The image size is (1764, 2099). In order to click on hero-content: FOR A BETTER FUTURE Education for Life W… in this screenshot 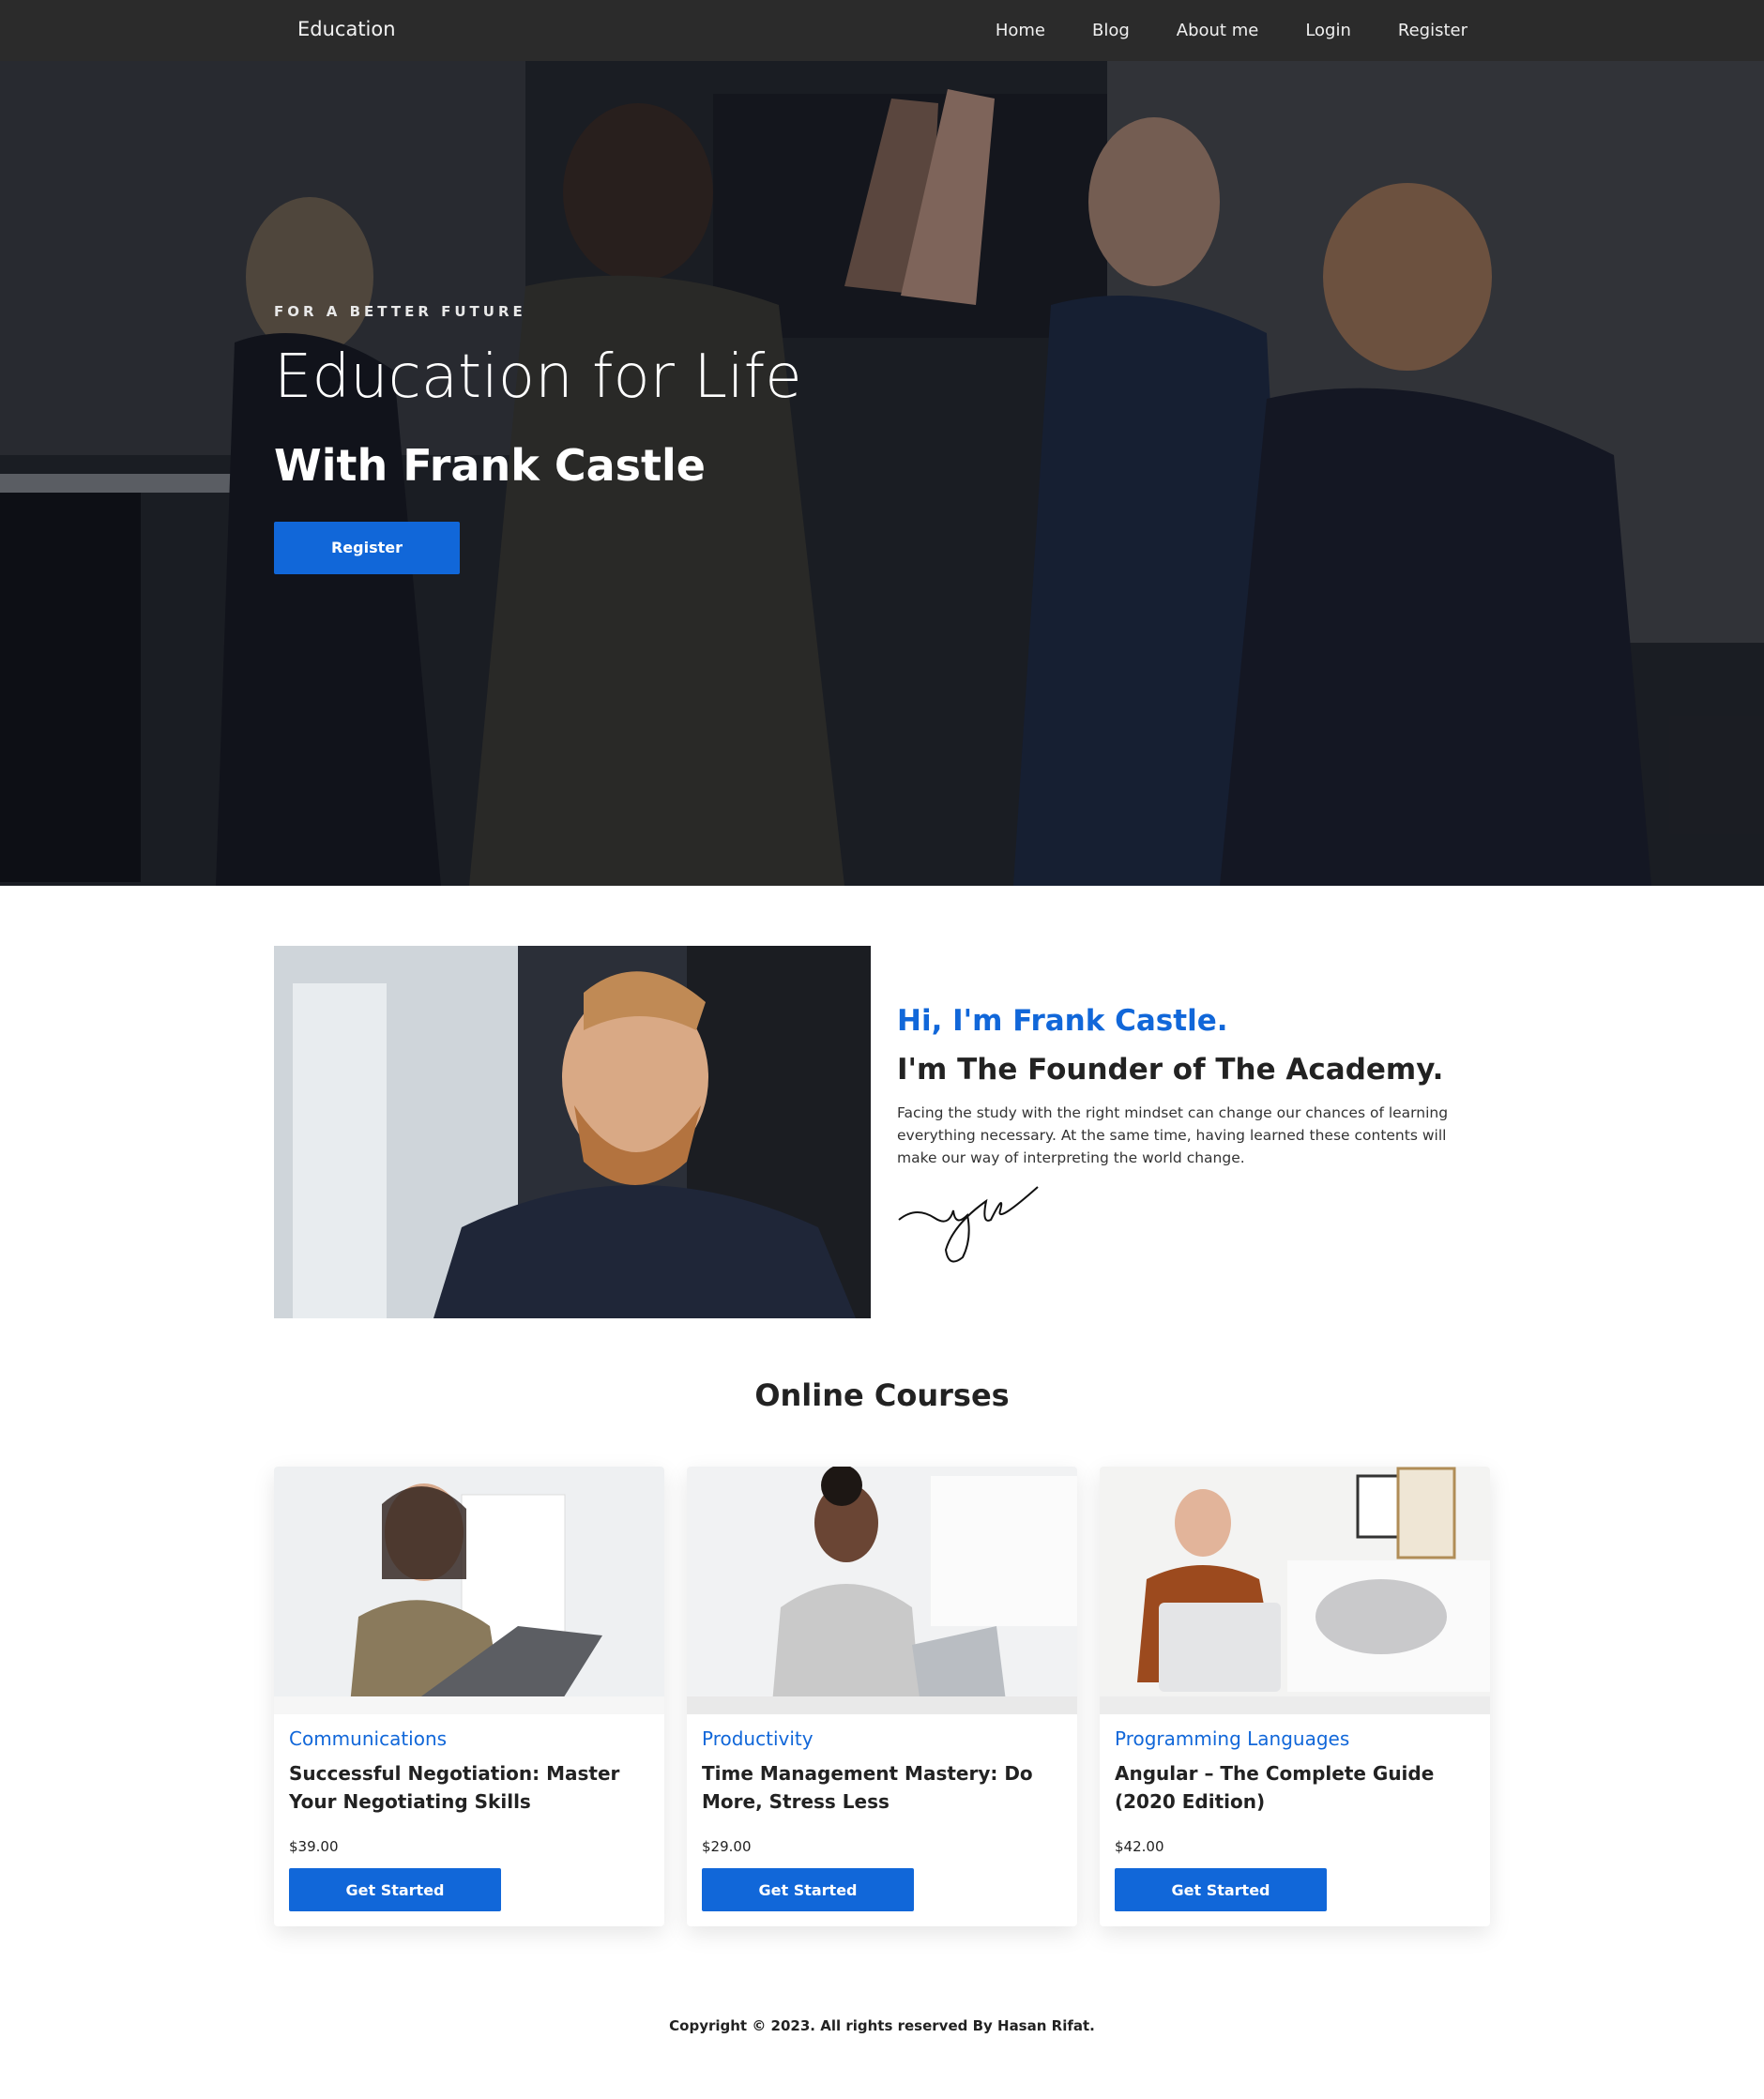, I will do `click(538, 438)`.